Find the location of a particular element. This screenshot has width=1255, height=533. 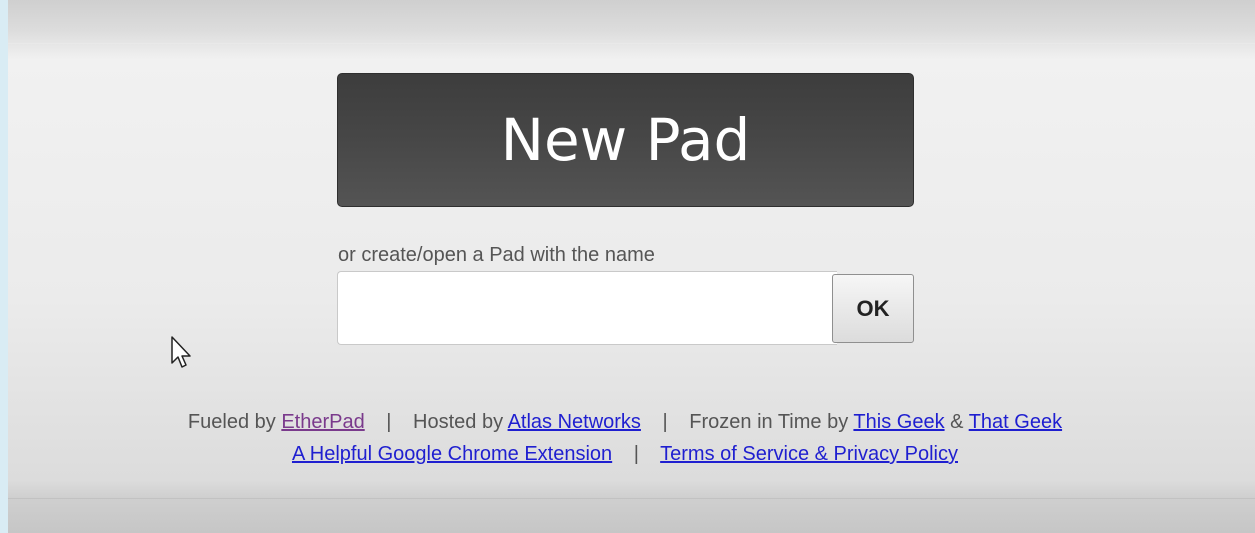

chrome-extension-link: A Helpful Google Chrome Extension is located at coordinates (452, 454).